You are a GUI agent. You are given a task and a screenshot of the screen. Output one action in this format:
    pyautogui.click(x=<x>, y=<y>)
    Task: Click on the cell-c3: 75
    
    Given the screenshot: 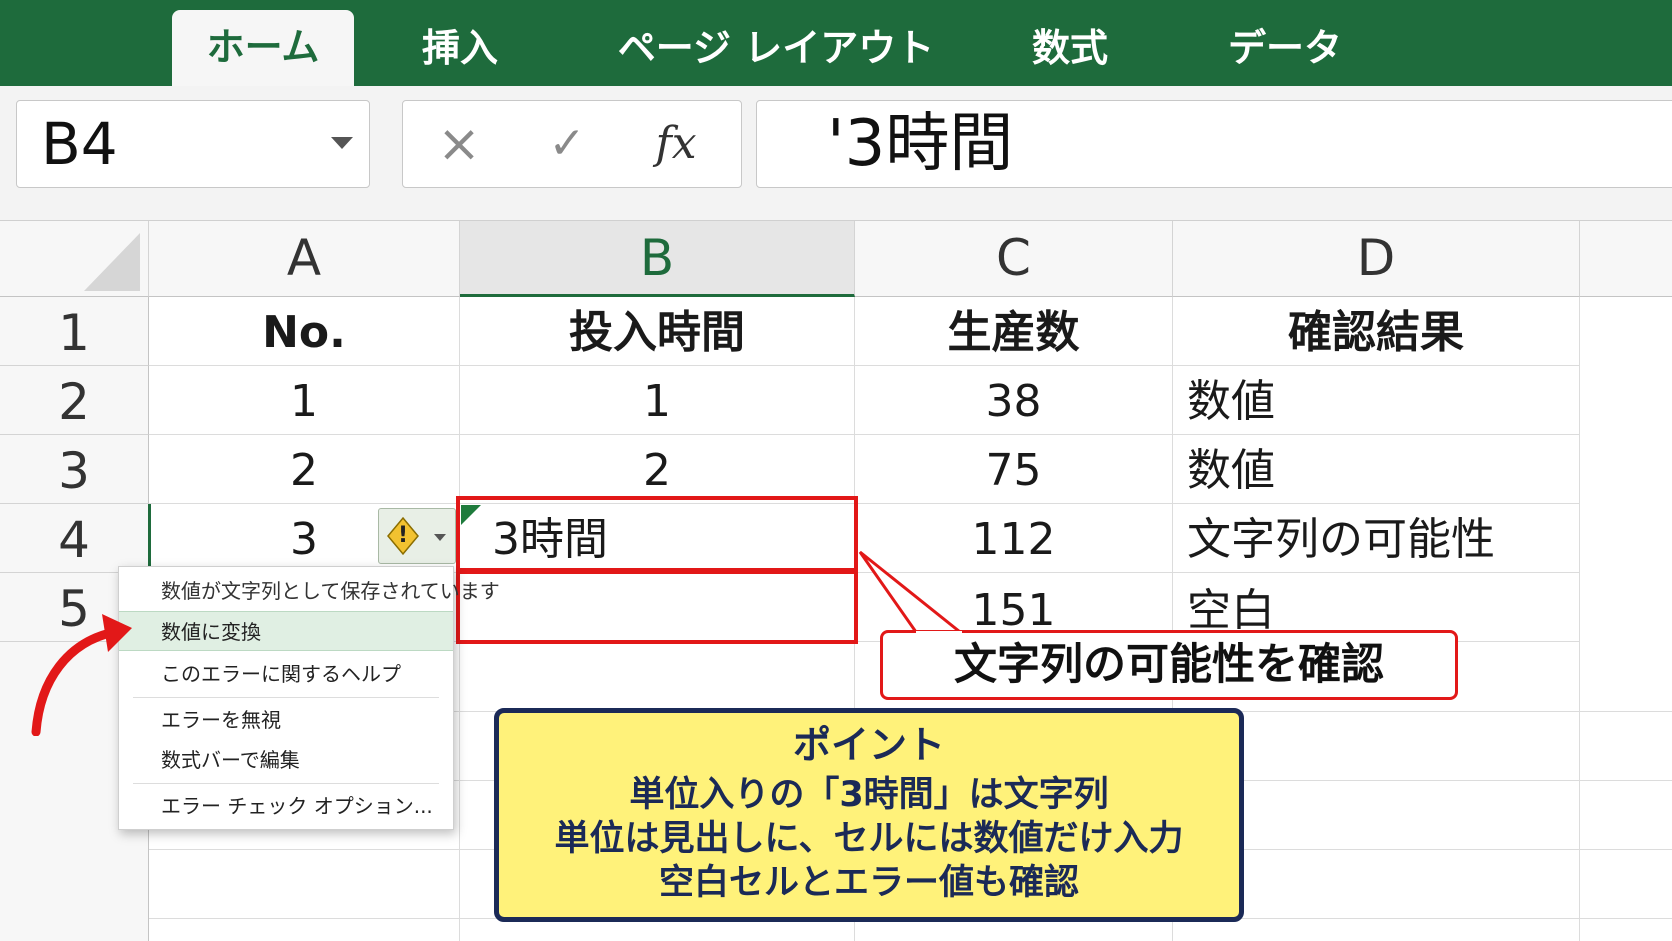 What is the action you would take?
    pyautogui.click(x=1014, y=469)
    